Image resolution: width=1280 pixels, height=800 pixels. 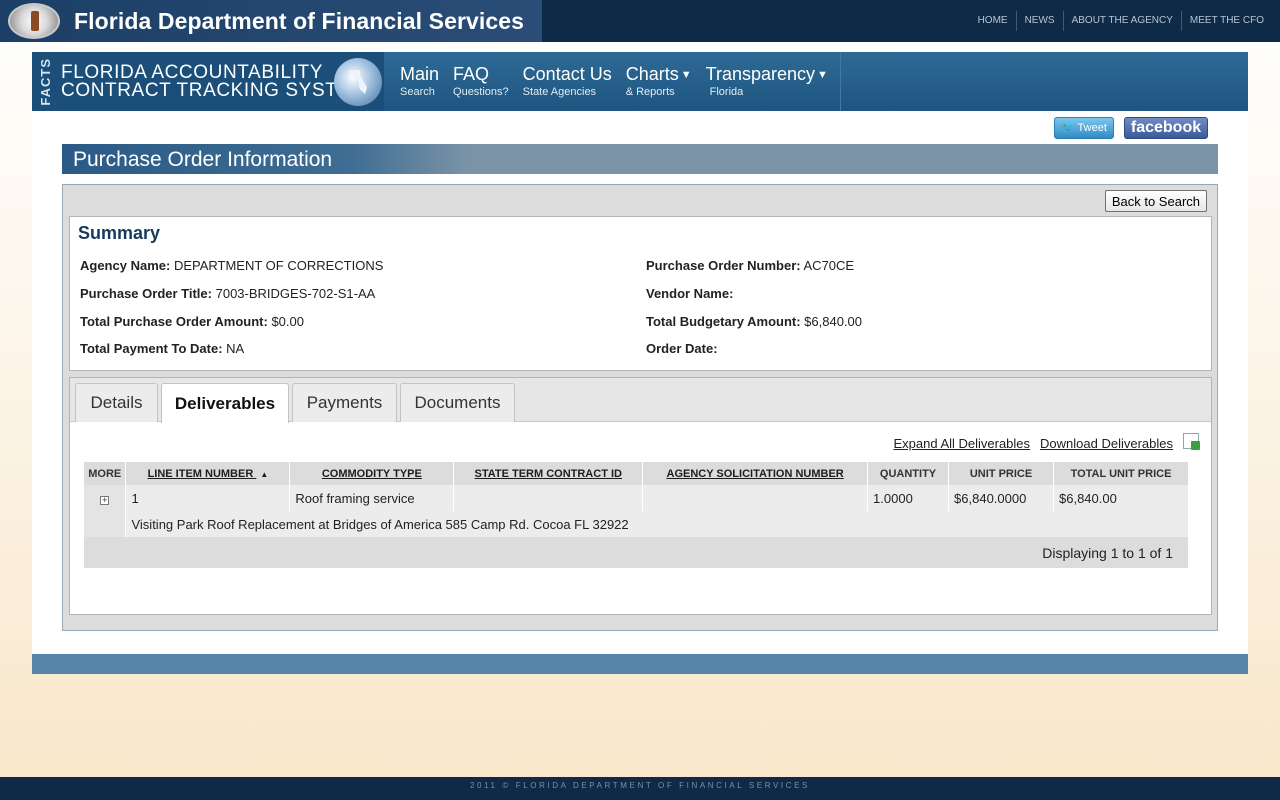 I want to click on cell-quantity: 1.0000, so click(x=908, y=498).